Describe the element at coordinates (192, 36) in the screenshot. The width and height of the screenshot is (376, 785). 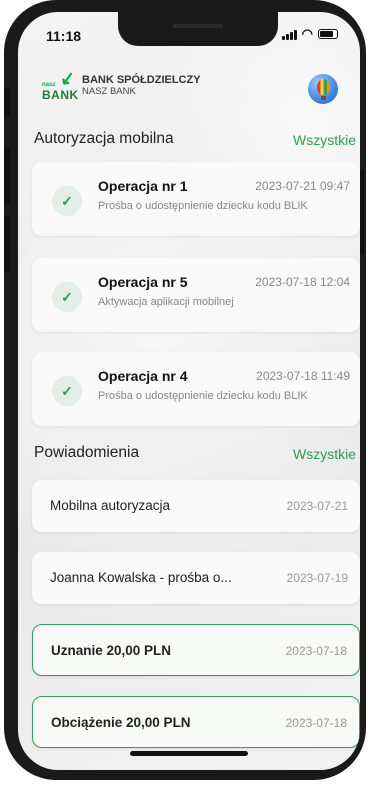
I see `status-bar: 11:18 ◠` at that location.